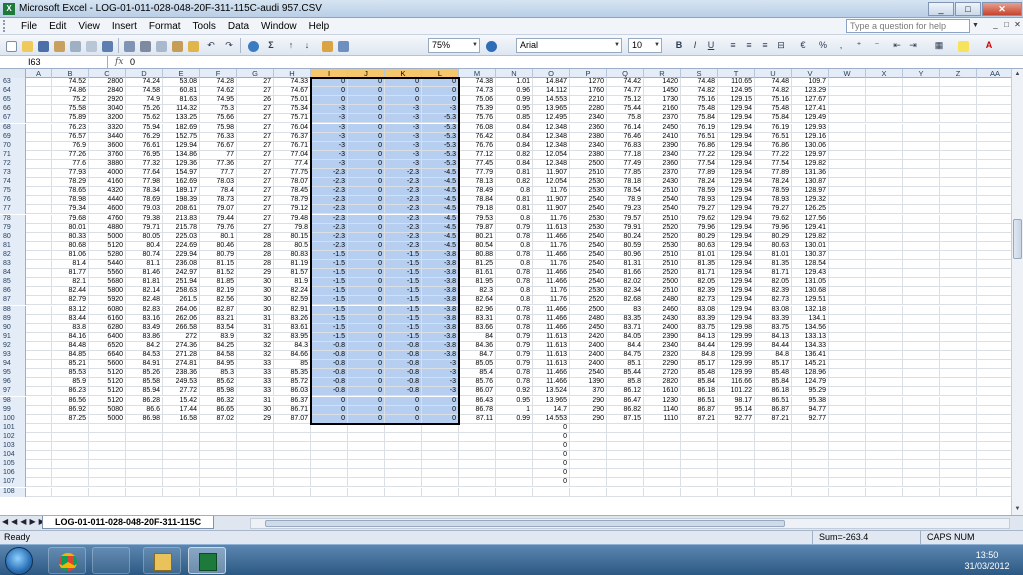 The height and width of the screenshot is (575, 1023). Describe the element at coordinates (773, 136) in the screenshot. I see `cell: 76.51` at that location.